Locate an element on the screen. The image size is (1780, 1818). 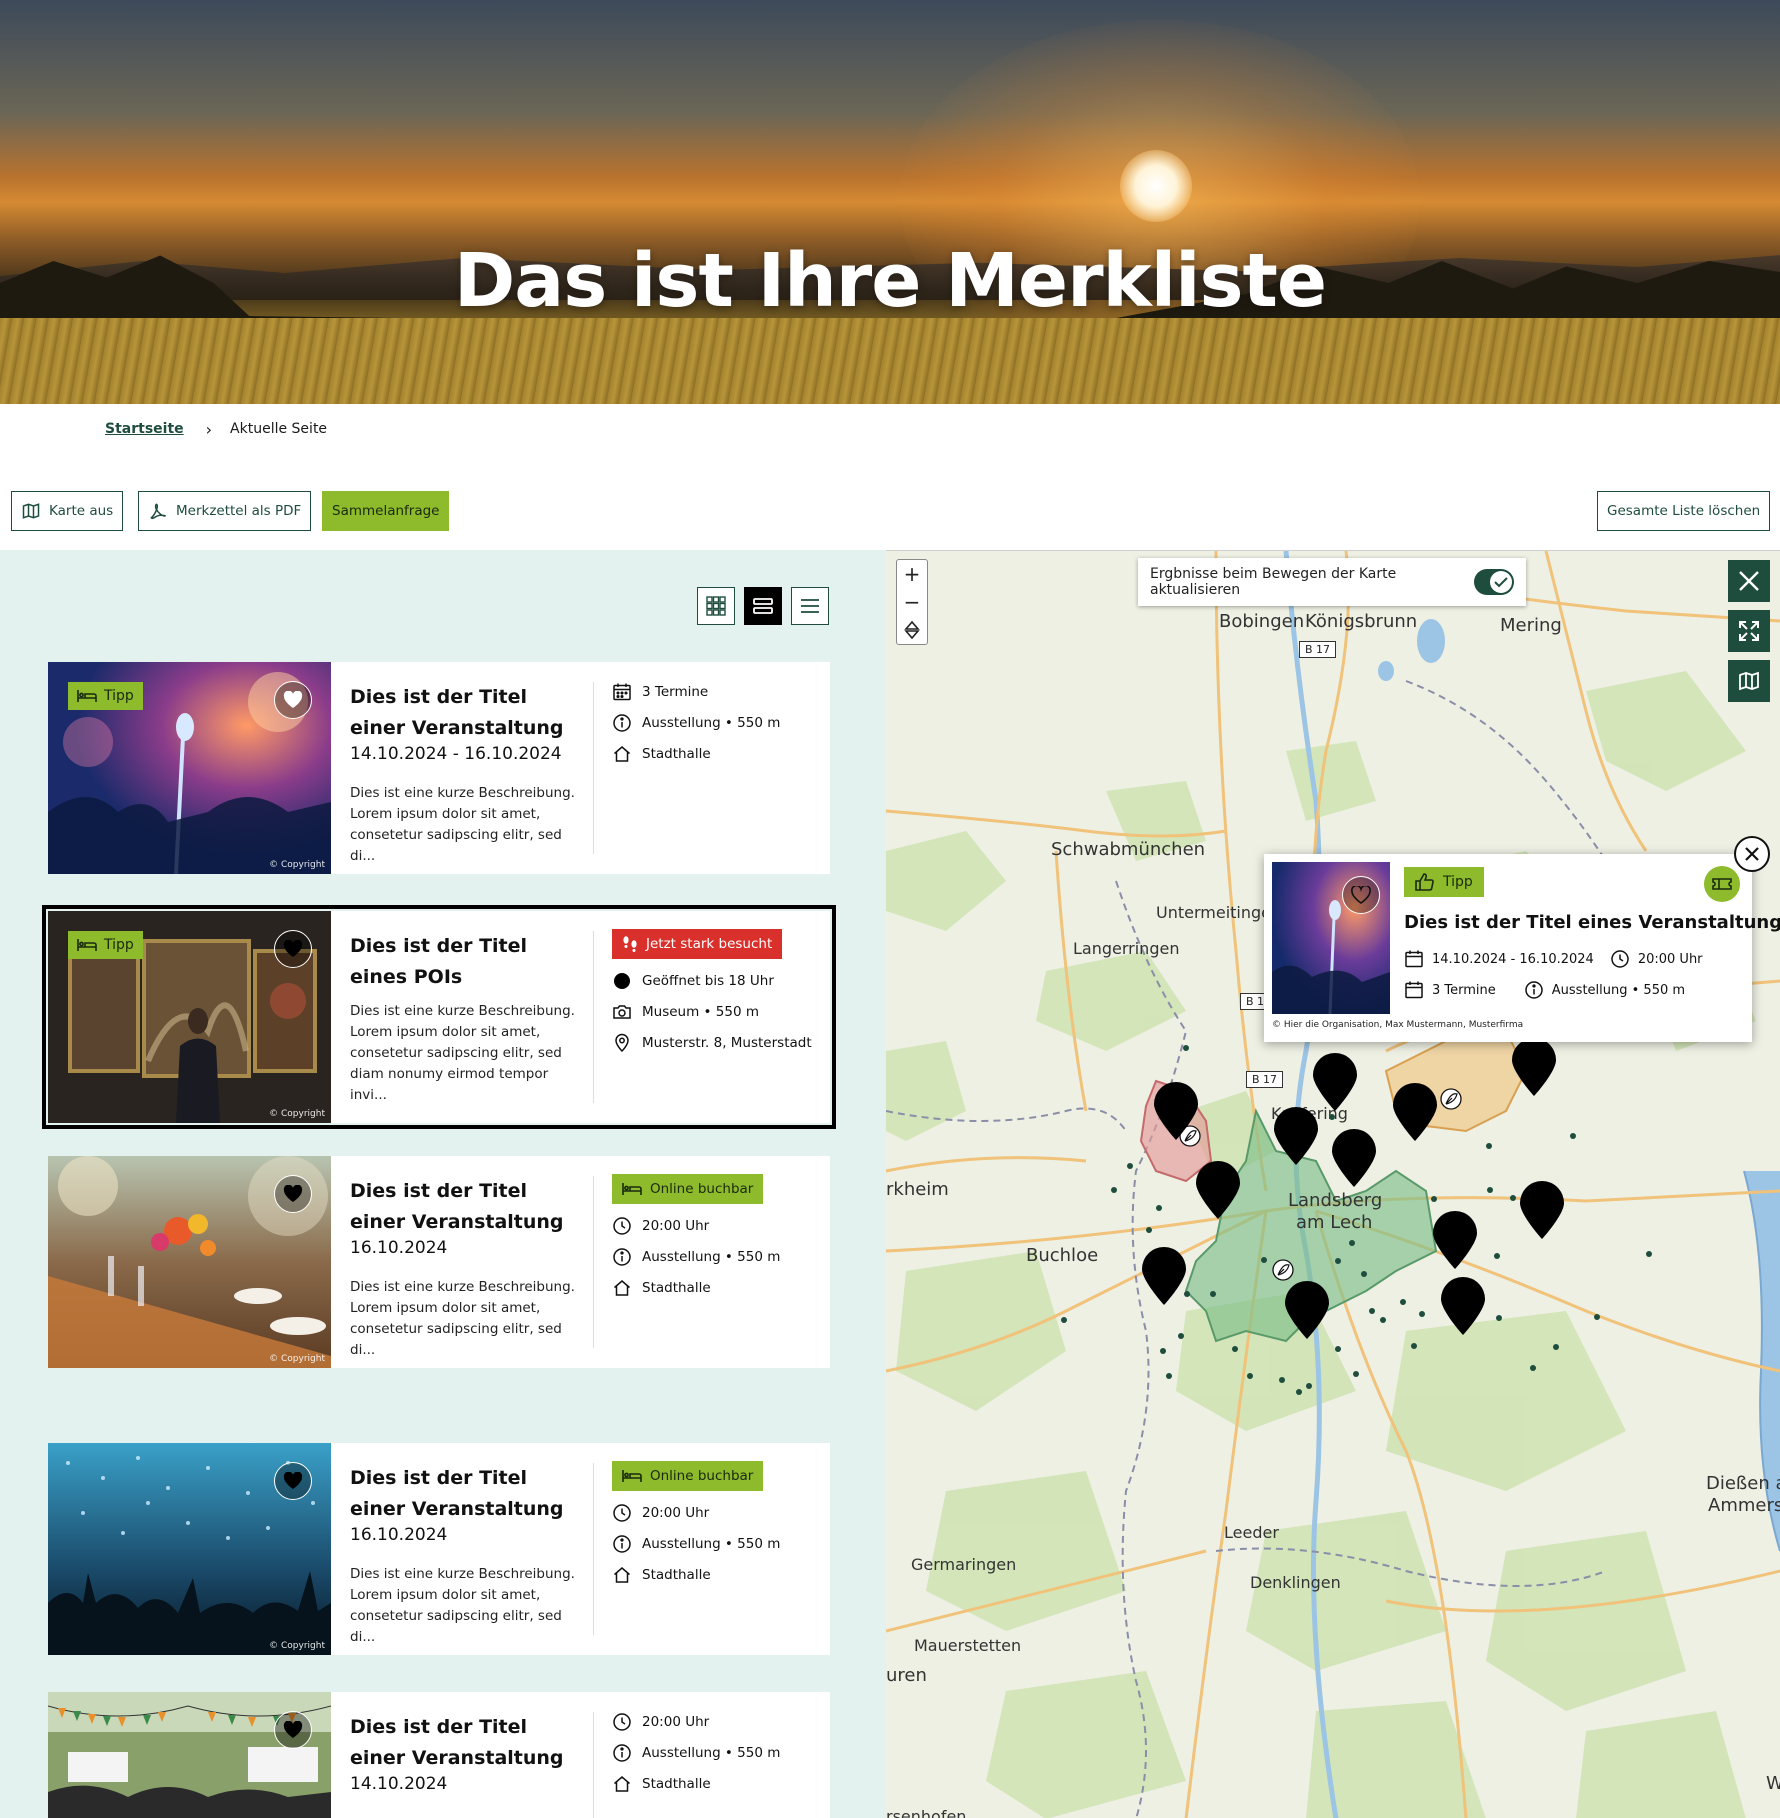
meta-text: 3 Termine is located at coordinates (675, 691).